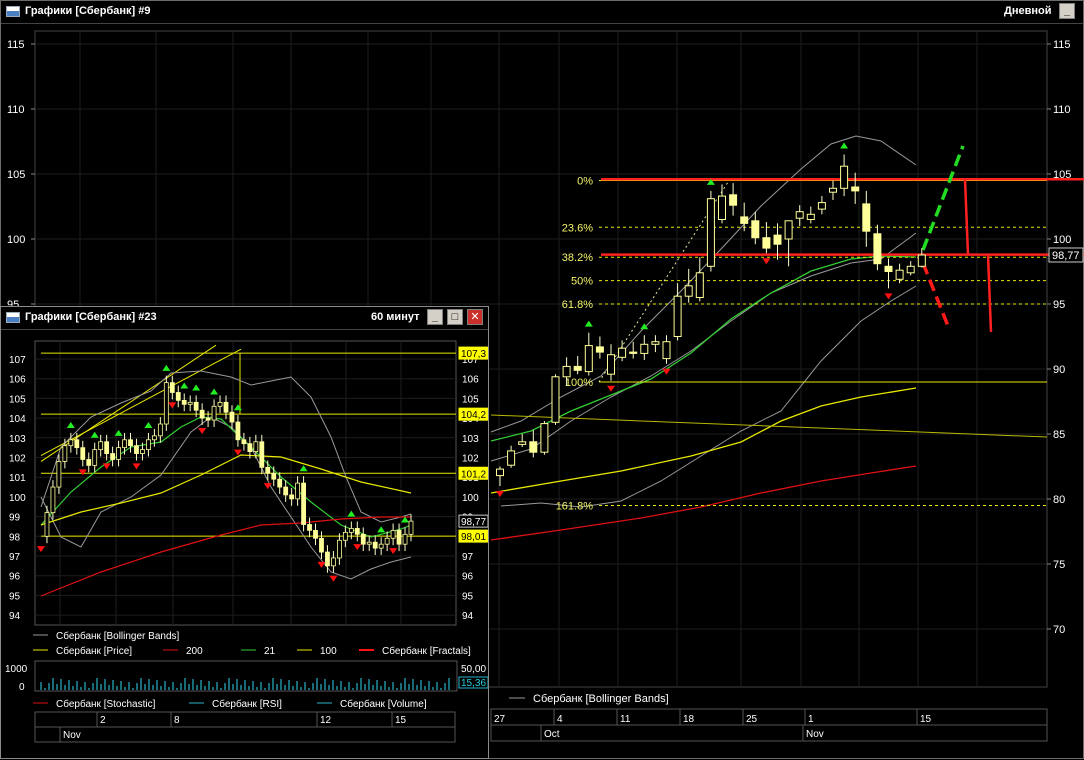 The height and width of the screenshot is (760, 1084). I want to click on date-tick-label: 12, so click(326, 720).